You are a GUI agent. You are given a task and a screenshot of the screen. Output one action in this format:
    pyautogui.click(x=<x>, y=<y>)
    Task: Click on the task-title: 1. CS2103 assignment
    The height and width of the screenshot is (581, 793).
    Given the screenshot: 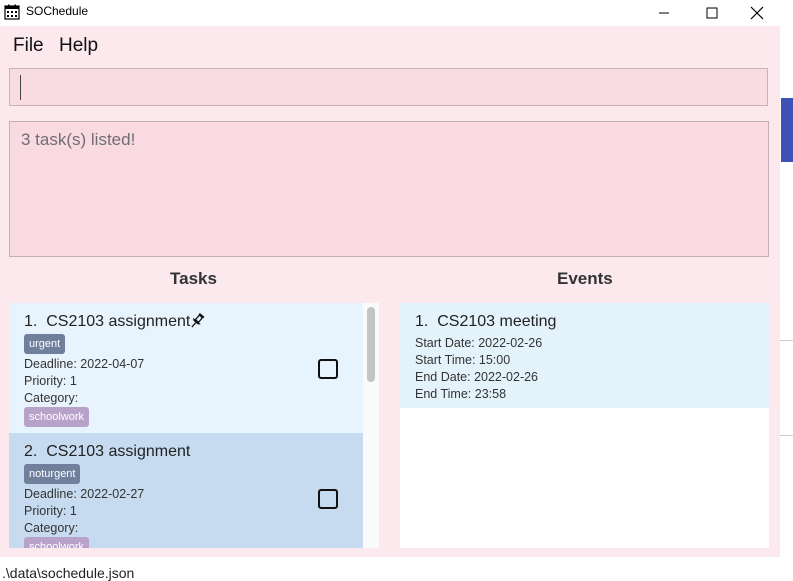 What is the action you would take?
    pyautogui.click(x=107, y=322)
    